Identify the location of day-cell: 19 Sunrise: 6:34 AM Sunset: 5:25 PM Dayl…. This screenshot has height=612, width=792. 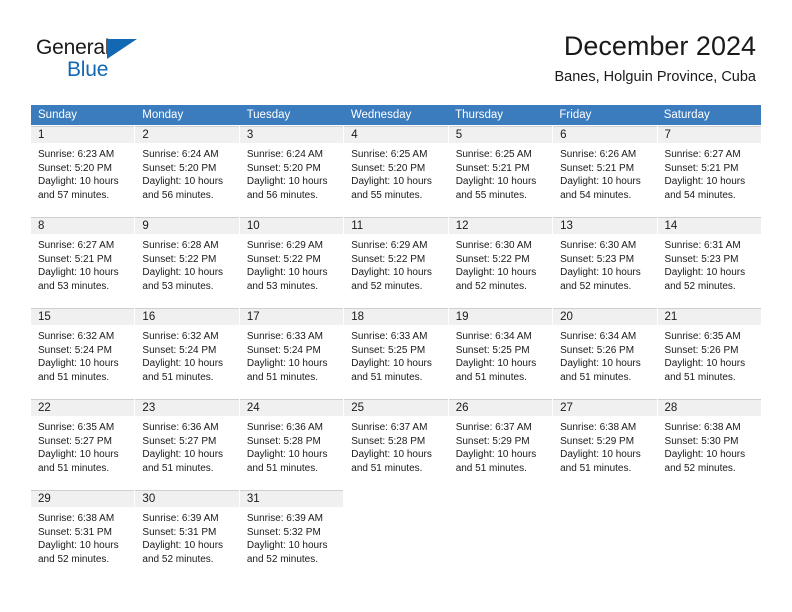
(501, 353).